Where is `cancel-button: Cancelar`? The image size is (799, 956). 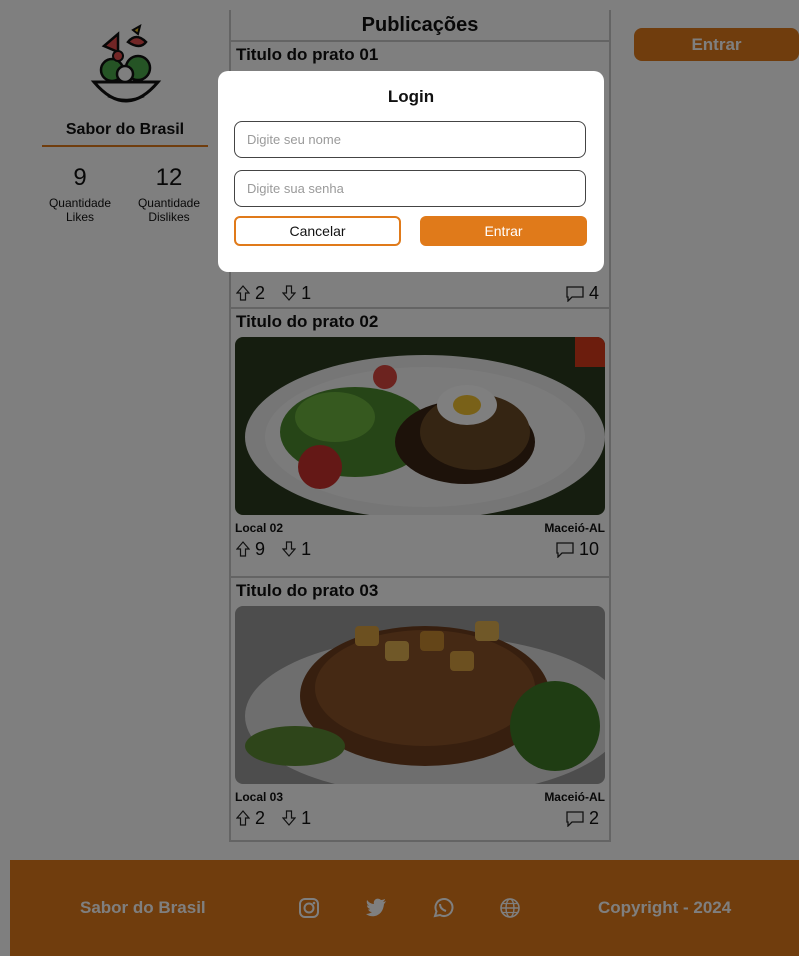
cancel-button: Cancelar is located at coordinates (317, 231).